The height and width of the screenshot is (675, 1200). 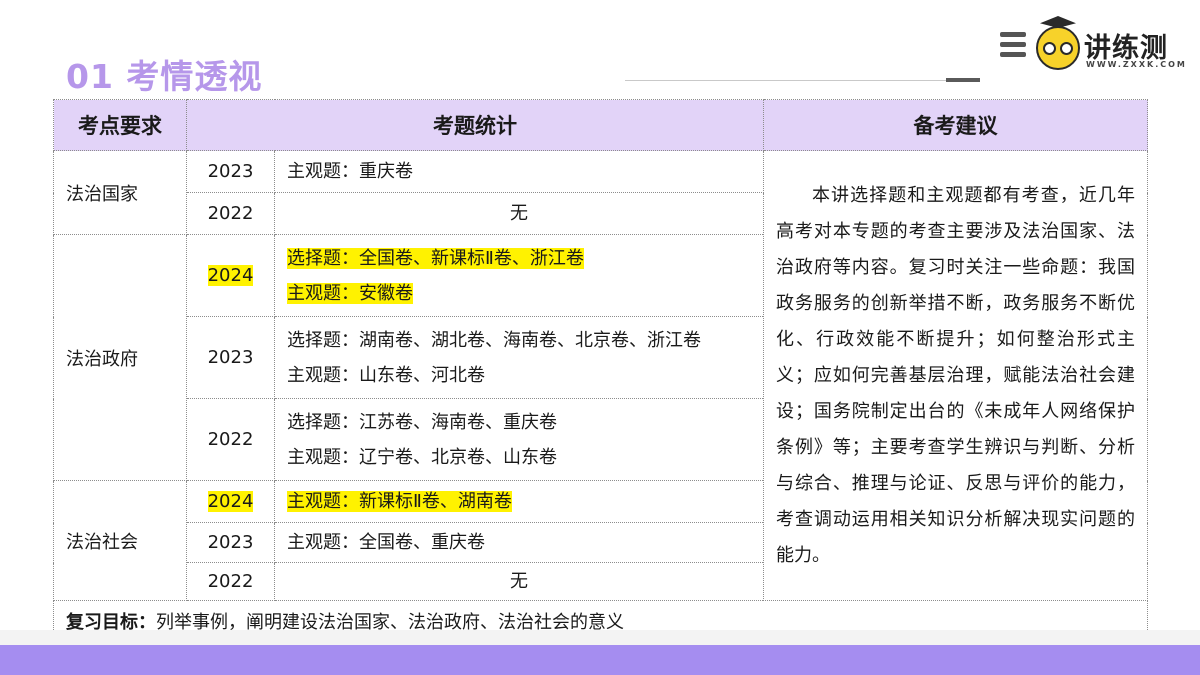 What do you see at coordinates (350, 293) in the screenshot?
I see `detail-line: 主观题：安徽卷` at bounding box center [350, 293].